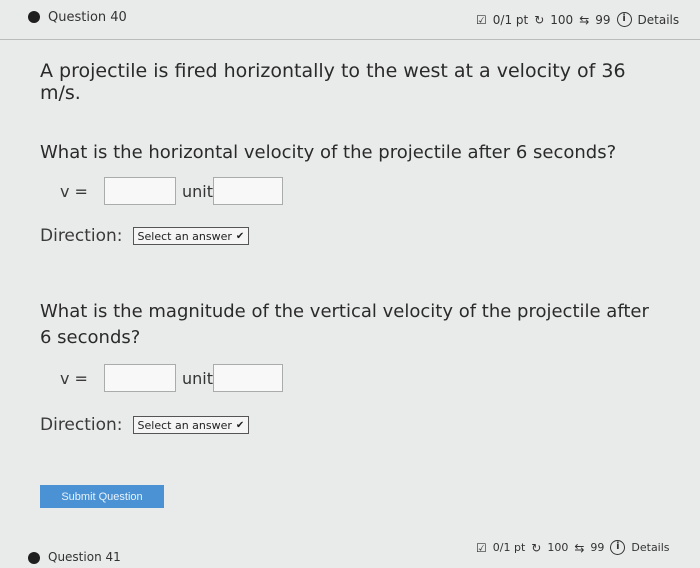 The height and width of the screenshot is (568, 700). I want to click on part1-answer-row: v = unit, so click(161, 191).